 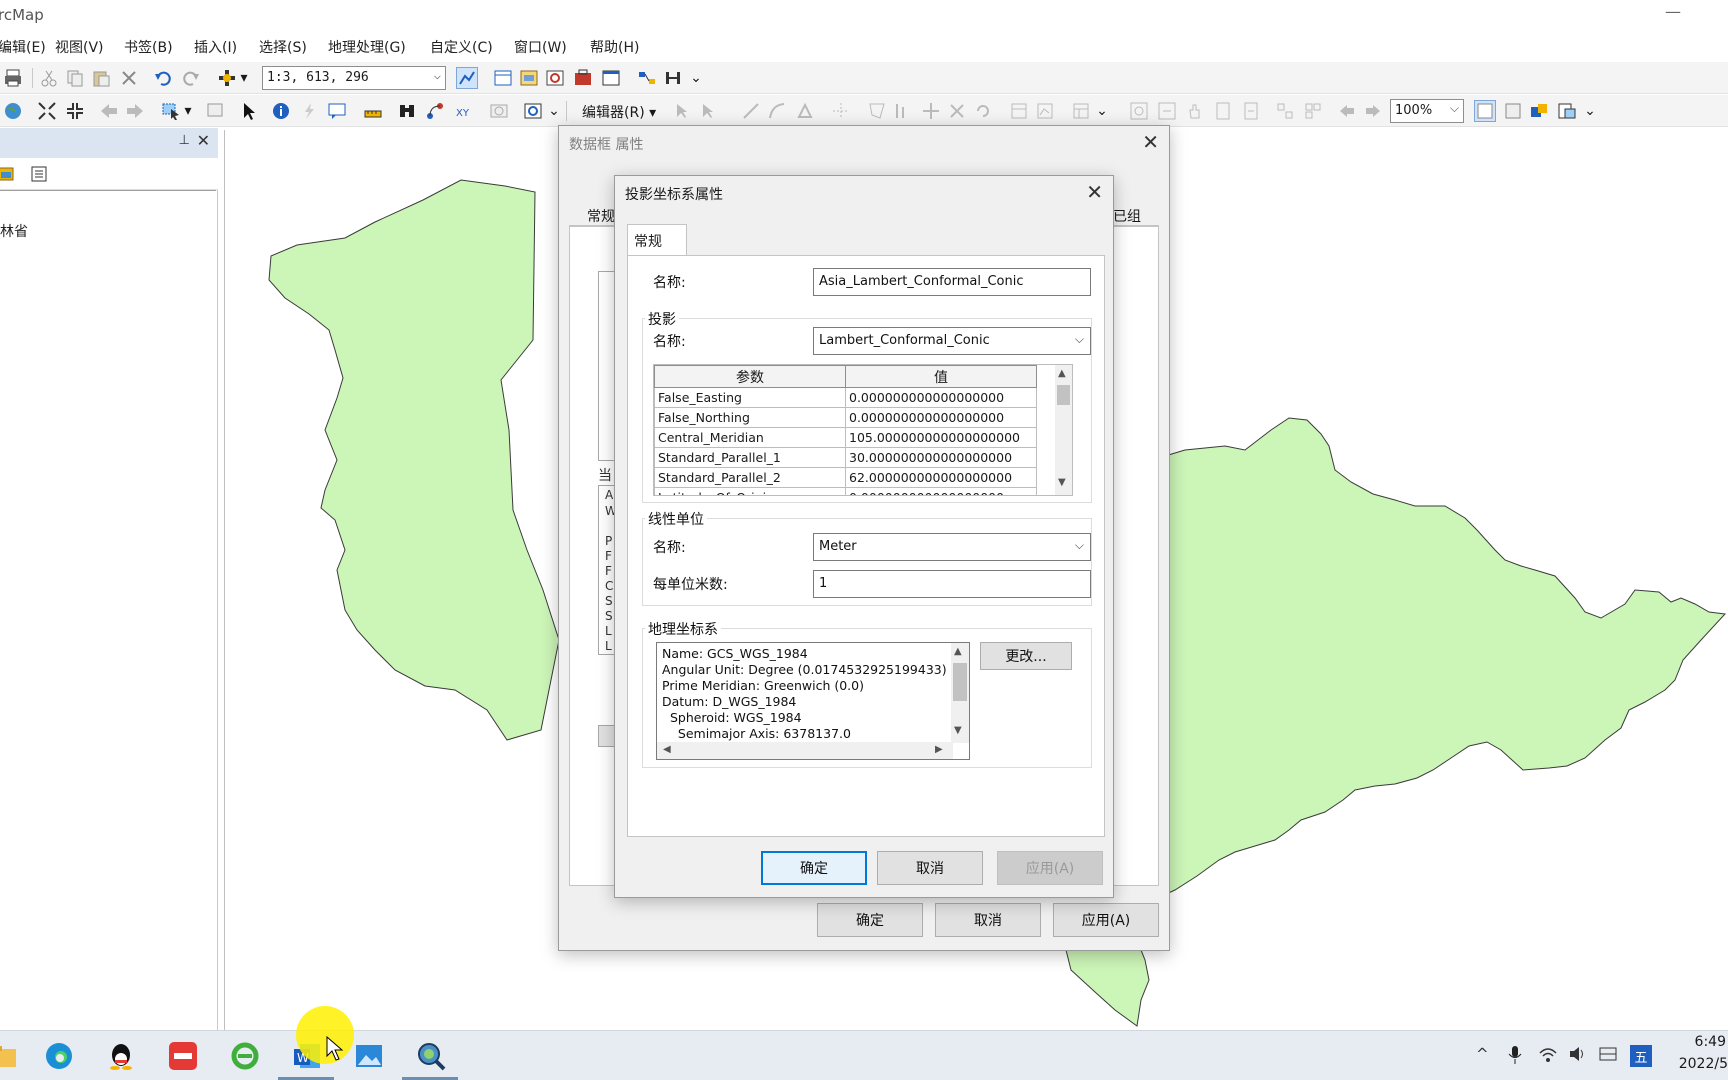 I want to click on zoom-whole-page-icon, so click(x=1223, y=111).